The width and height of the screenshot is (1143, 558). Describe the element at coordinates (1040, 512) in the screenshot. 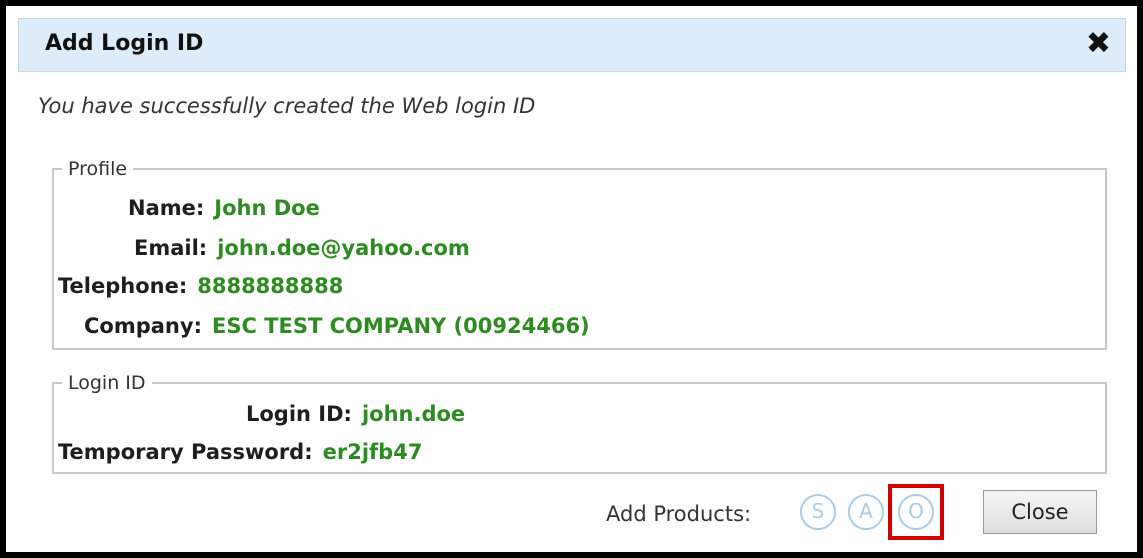

I see `close-button: Close` at that location.